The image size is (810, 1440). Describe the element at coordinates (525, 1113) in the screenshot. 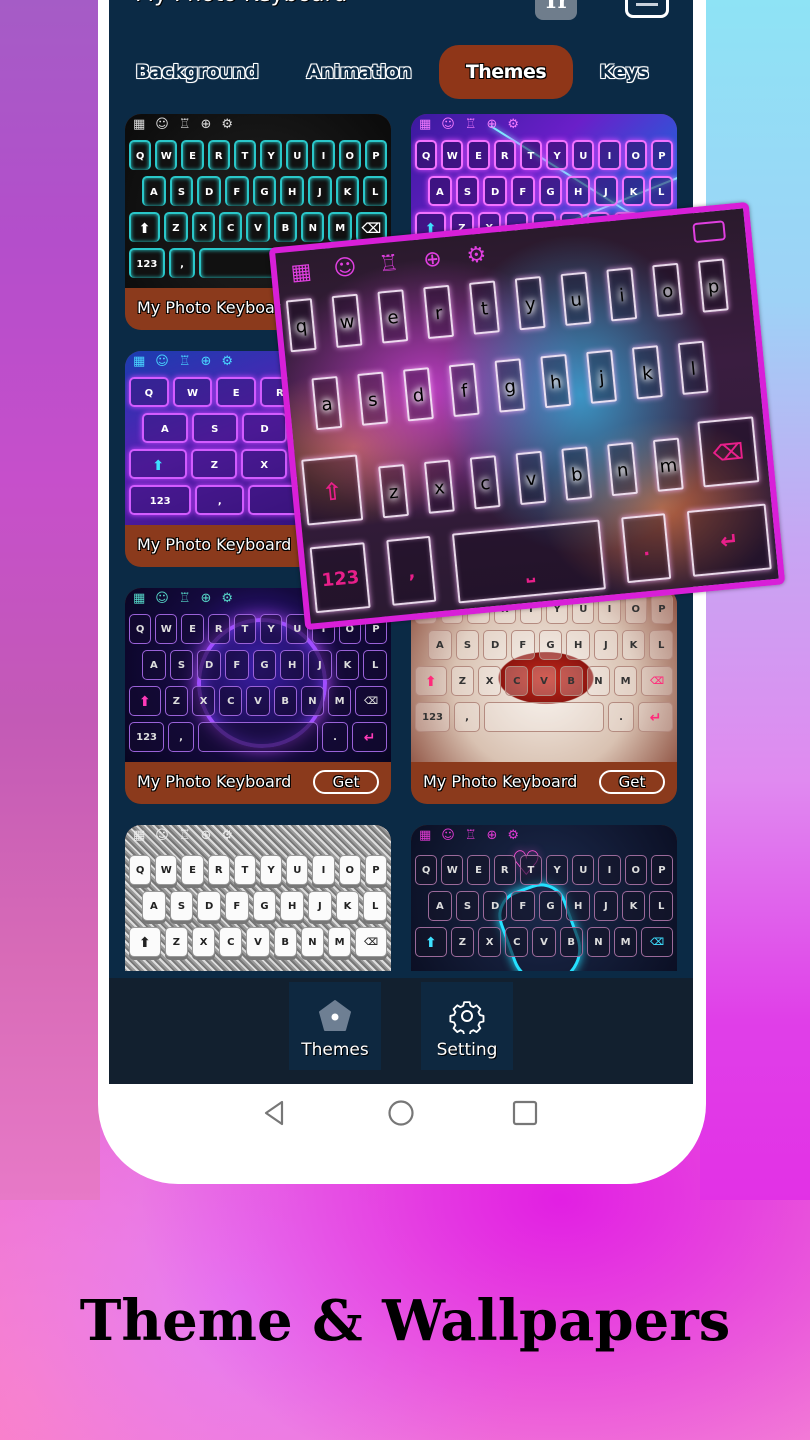

I see `recents-icon` at that location.